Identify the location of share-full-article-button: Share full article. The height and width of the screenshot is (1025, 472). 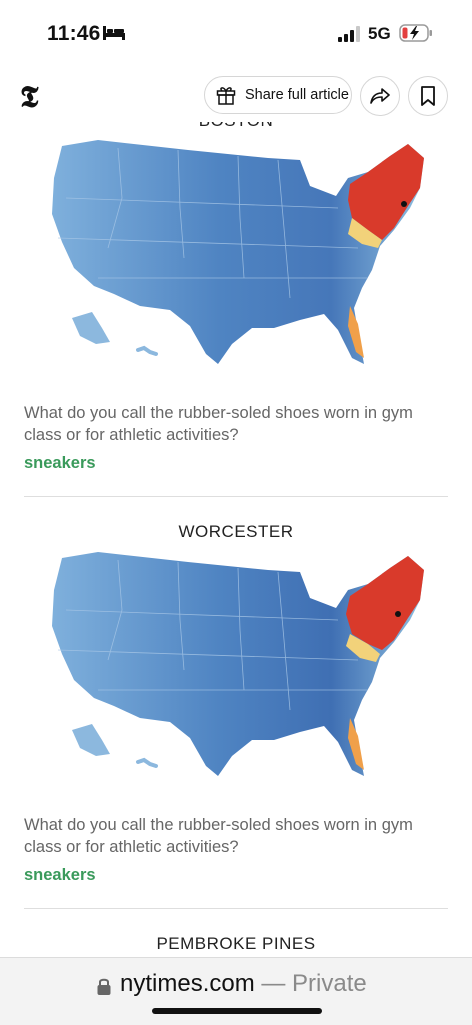
(278, 95).